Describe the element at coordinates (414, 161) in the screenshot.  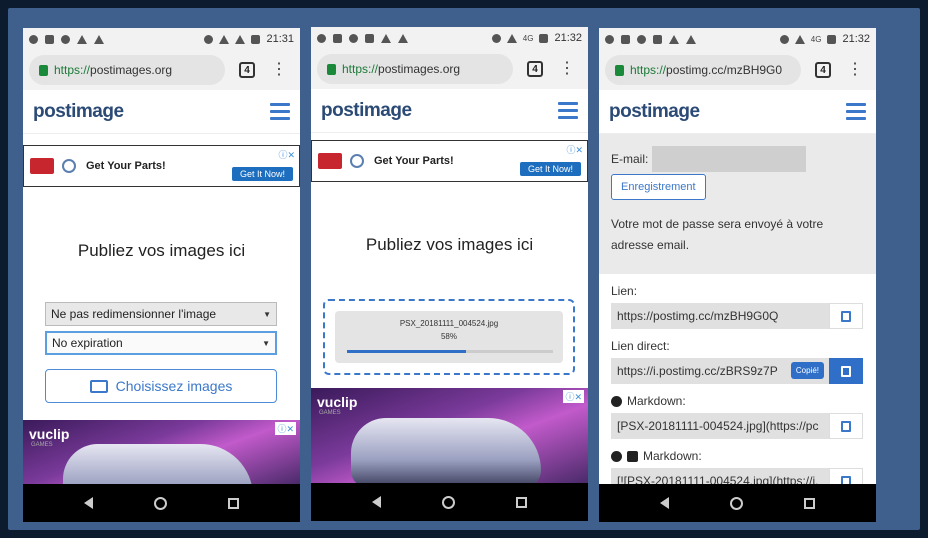
I see `ad-text: Get Your Parts!` at that location.